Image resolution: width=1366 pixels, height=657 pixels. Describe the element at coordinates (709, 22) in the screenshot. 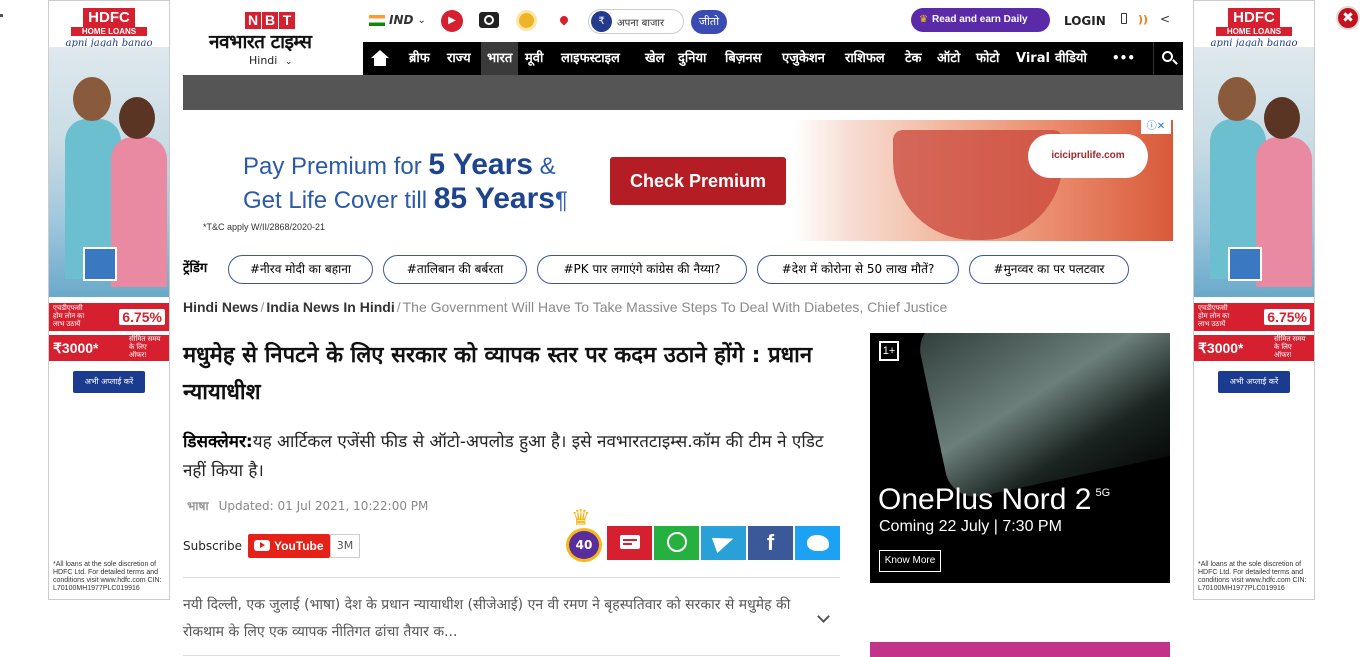

I see `jeeto-button: जीतो` at that location.